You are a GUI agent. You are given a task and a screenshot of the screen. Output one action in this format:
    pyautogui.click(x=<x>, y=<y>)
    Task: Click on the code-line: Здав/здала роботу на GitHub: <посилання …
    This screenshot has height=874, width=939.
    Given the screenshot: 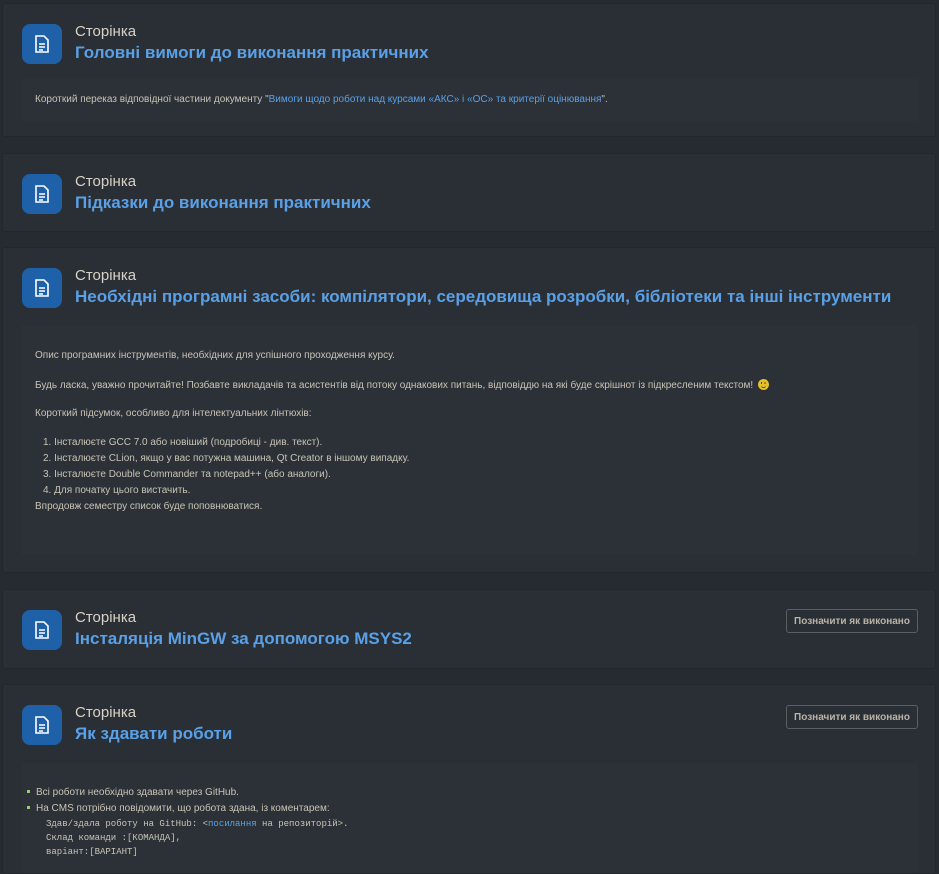 What is the action you would take?
    pyautogui.click(x=197, y=824)
    